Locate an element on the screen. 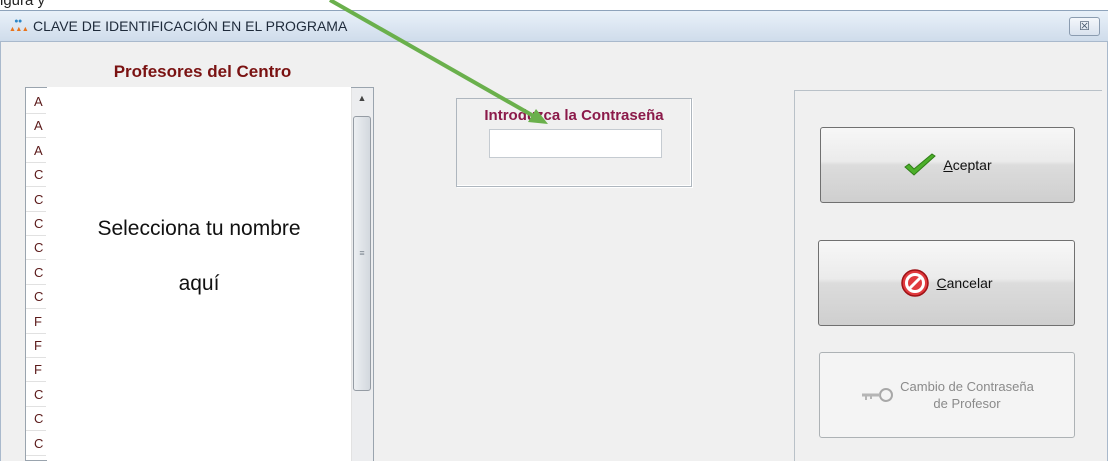 Image resolution: width=1108 pixels, height=461 pixels. accept-button: Aceptar is located at coordinates (947, 165).